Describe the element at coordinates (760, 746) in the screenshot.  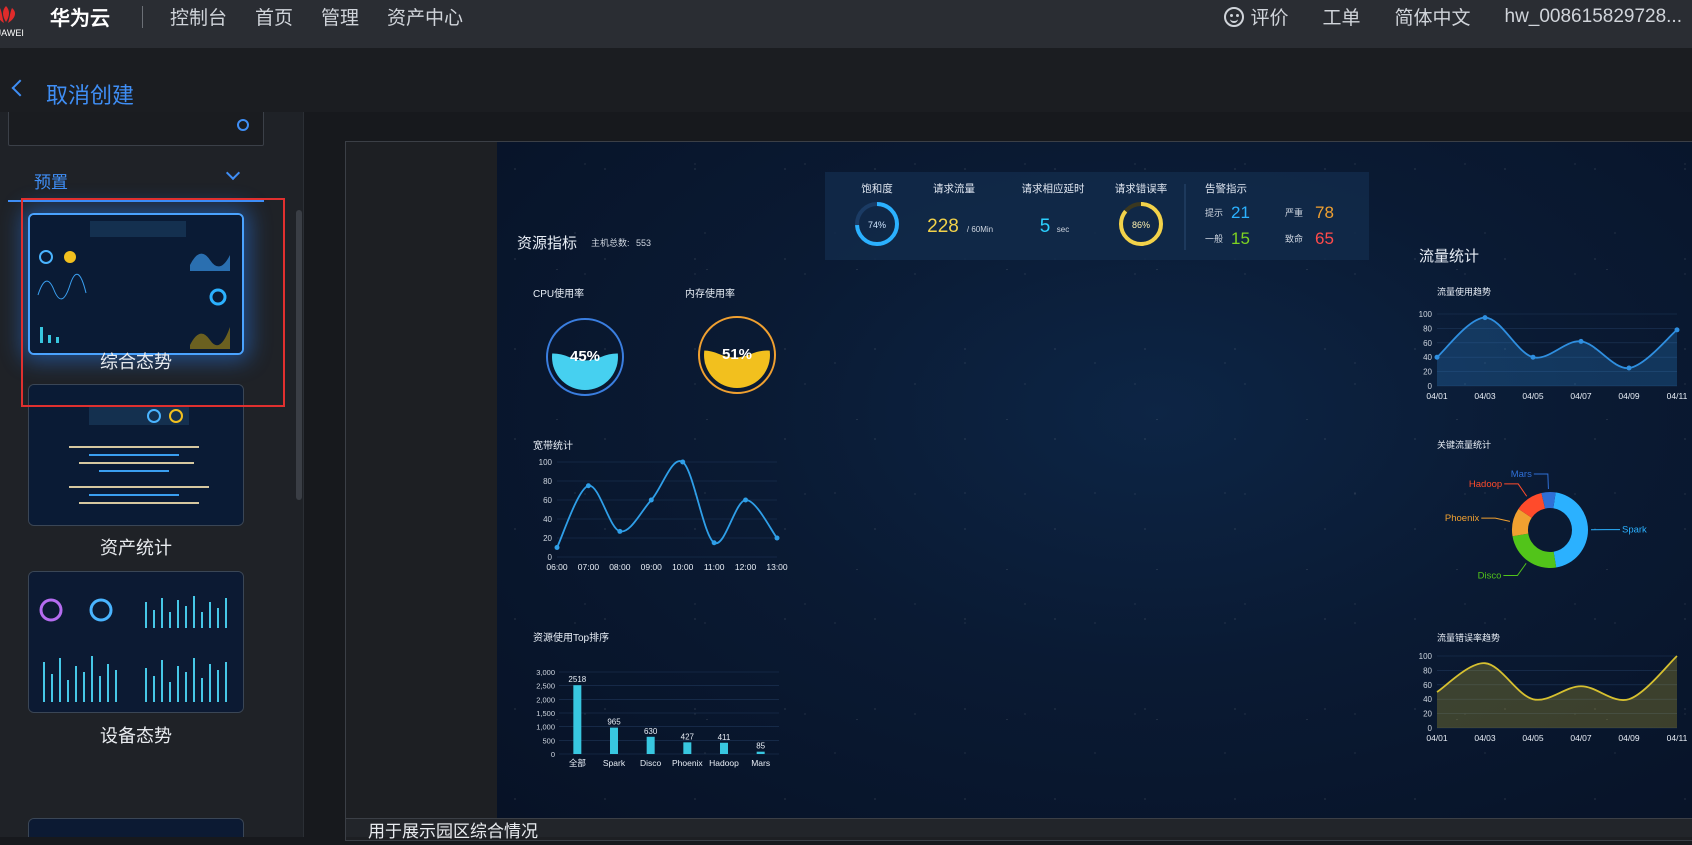
I see `bar-value-label: 85` at that location.